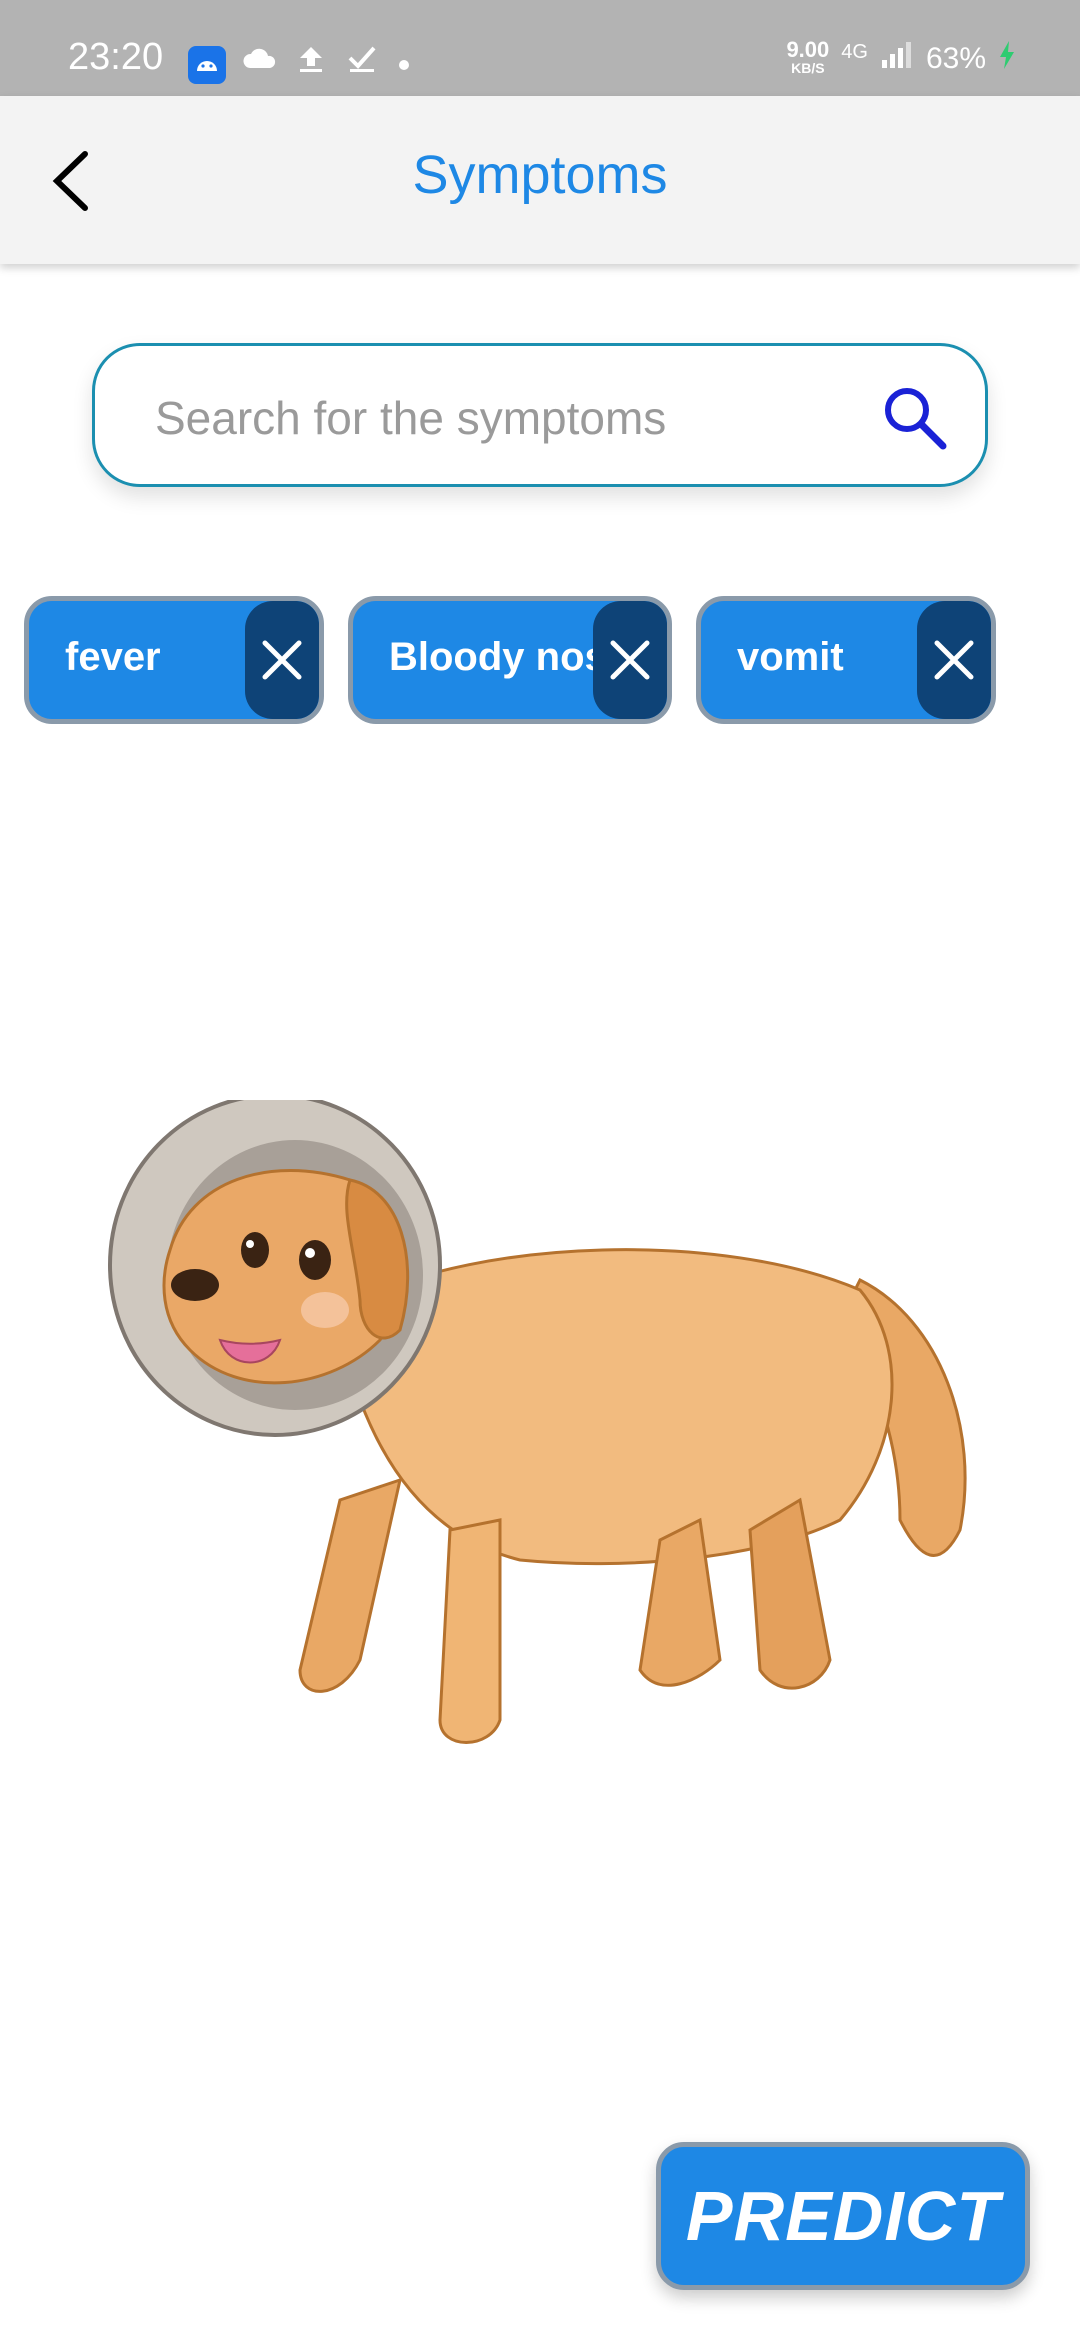 Image resolution: width=1080 pixels, height=2340 pixels. Describe the element at coordinates (808, 49) in the screenshot. I see `speed-value: 9.00` at that location.